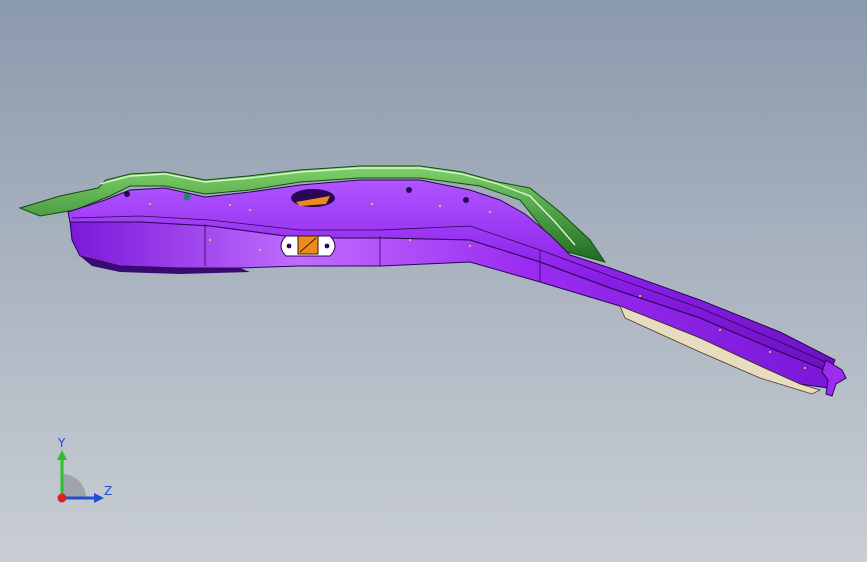 The width and height of the screenshot is (867, 562). I want to click on y-axis-arrow-icon, so click(62, 455).